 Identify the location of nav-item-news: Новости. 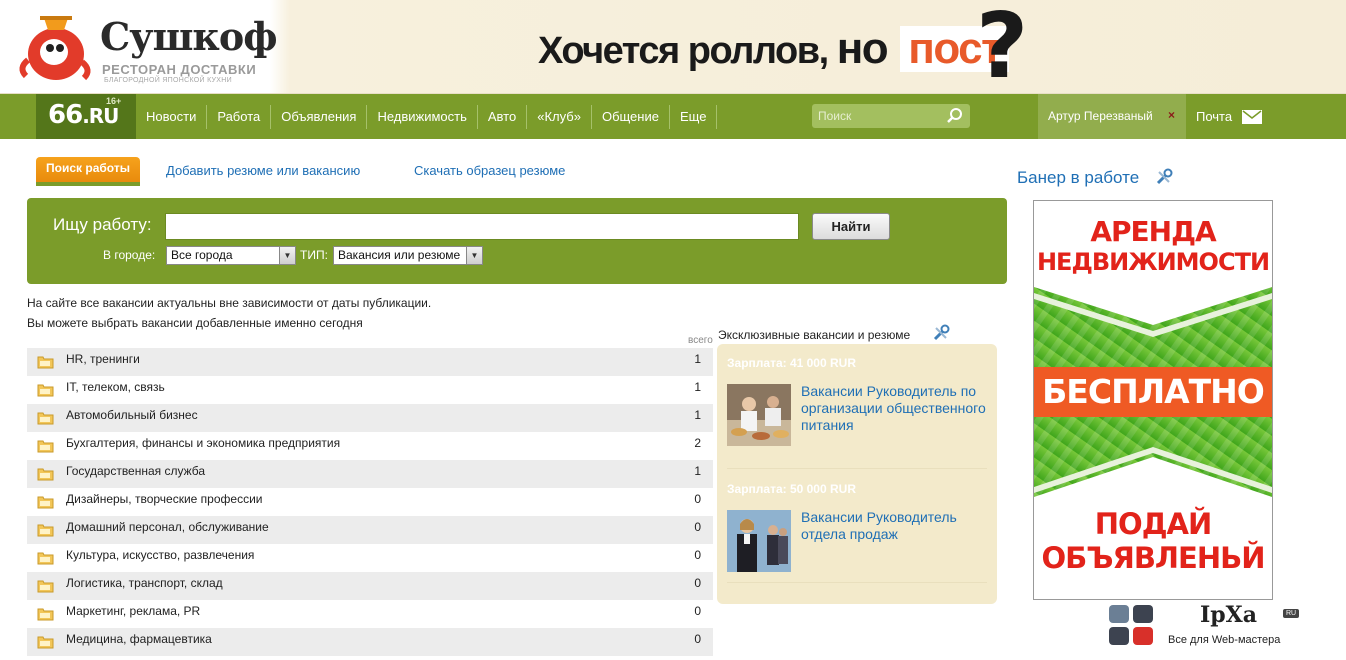
(172, 116).